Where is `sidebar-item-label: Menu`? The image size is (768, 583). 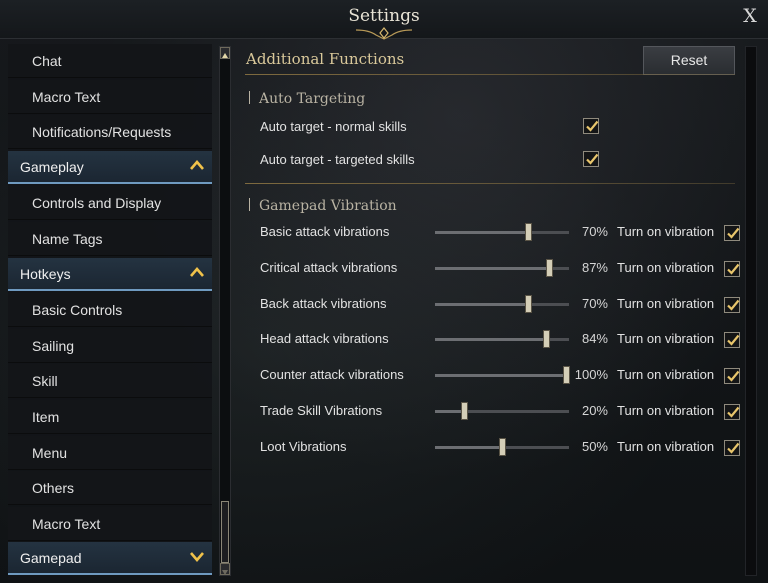 sidebar-item-label: Menu is located at coordinates (50, 452).